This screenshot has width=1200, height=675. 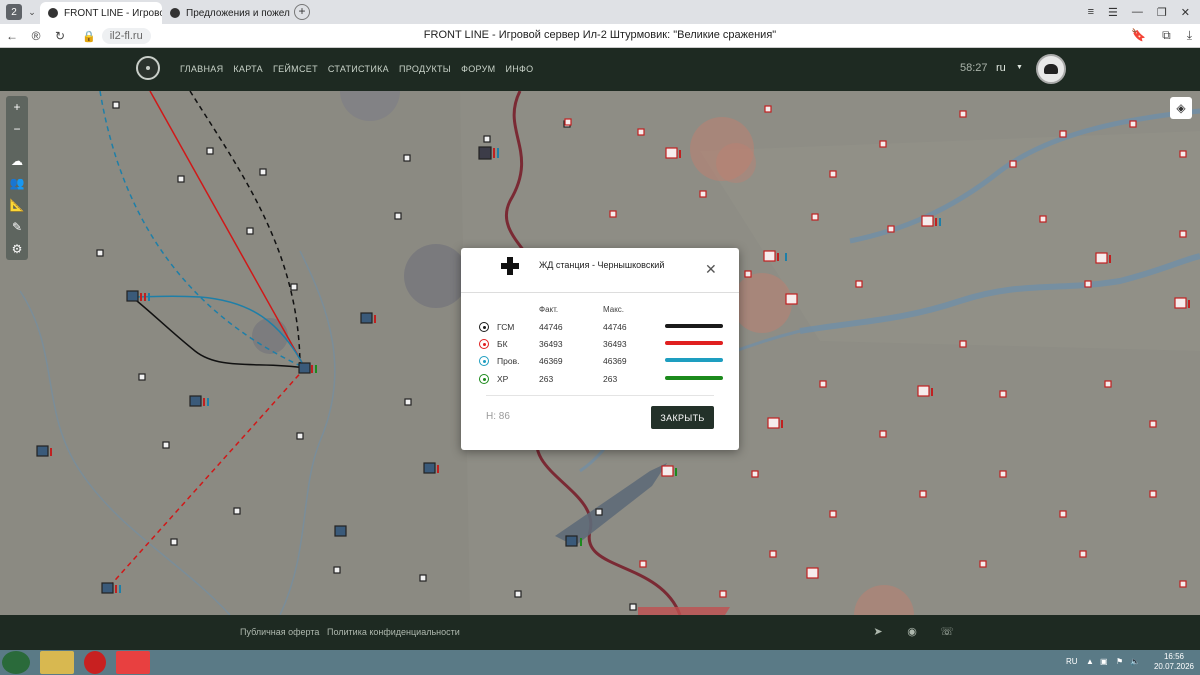 What do you see at coordinates (17, 129) in the screenshot?
I see `zoom-out-button: −` at bounding box center [17, 129].